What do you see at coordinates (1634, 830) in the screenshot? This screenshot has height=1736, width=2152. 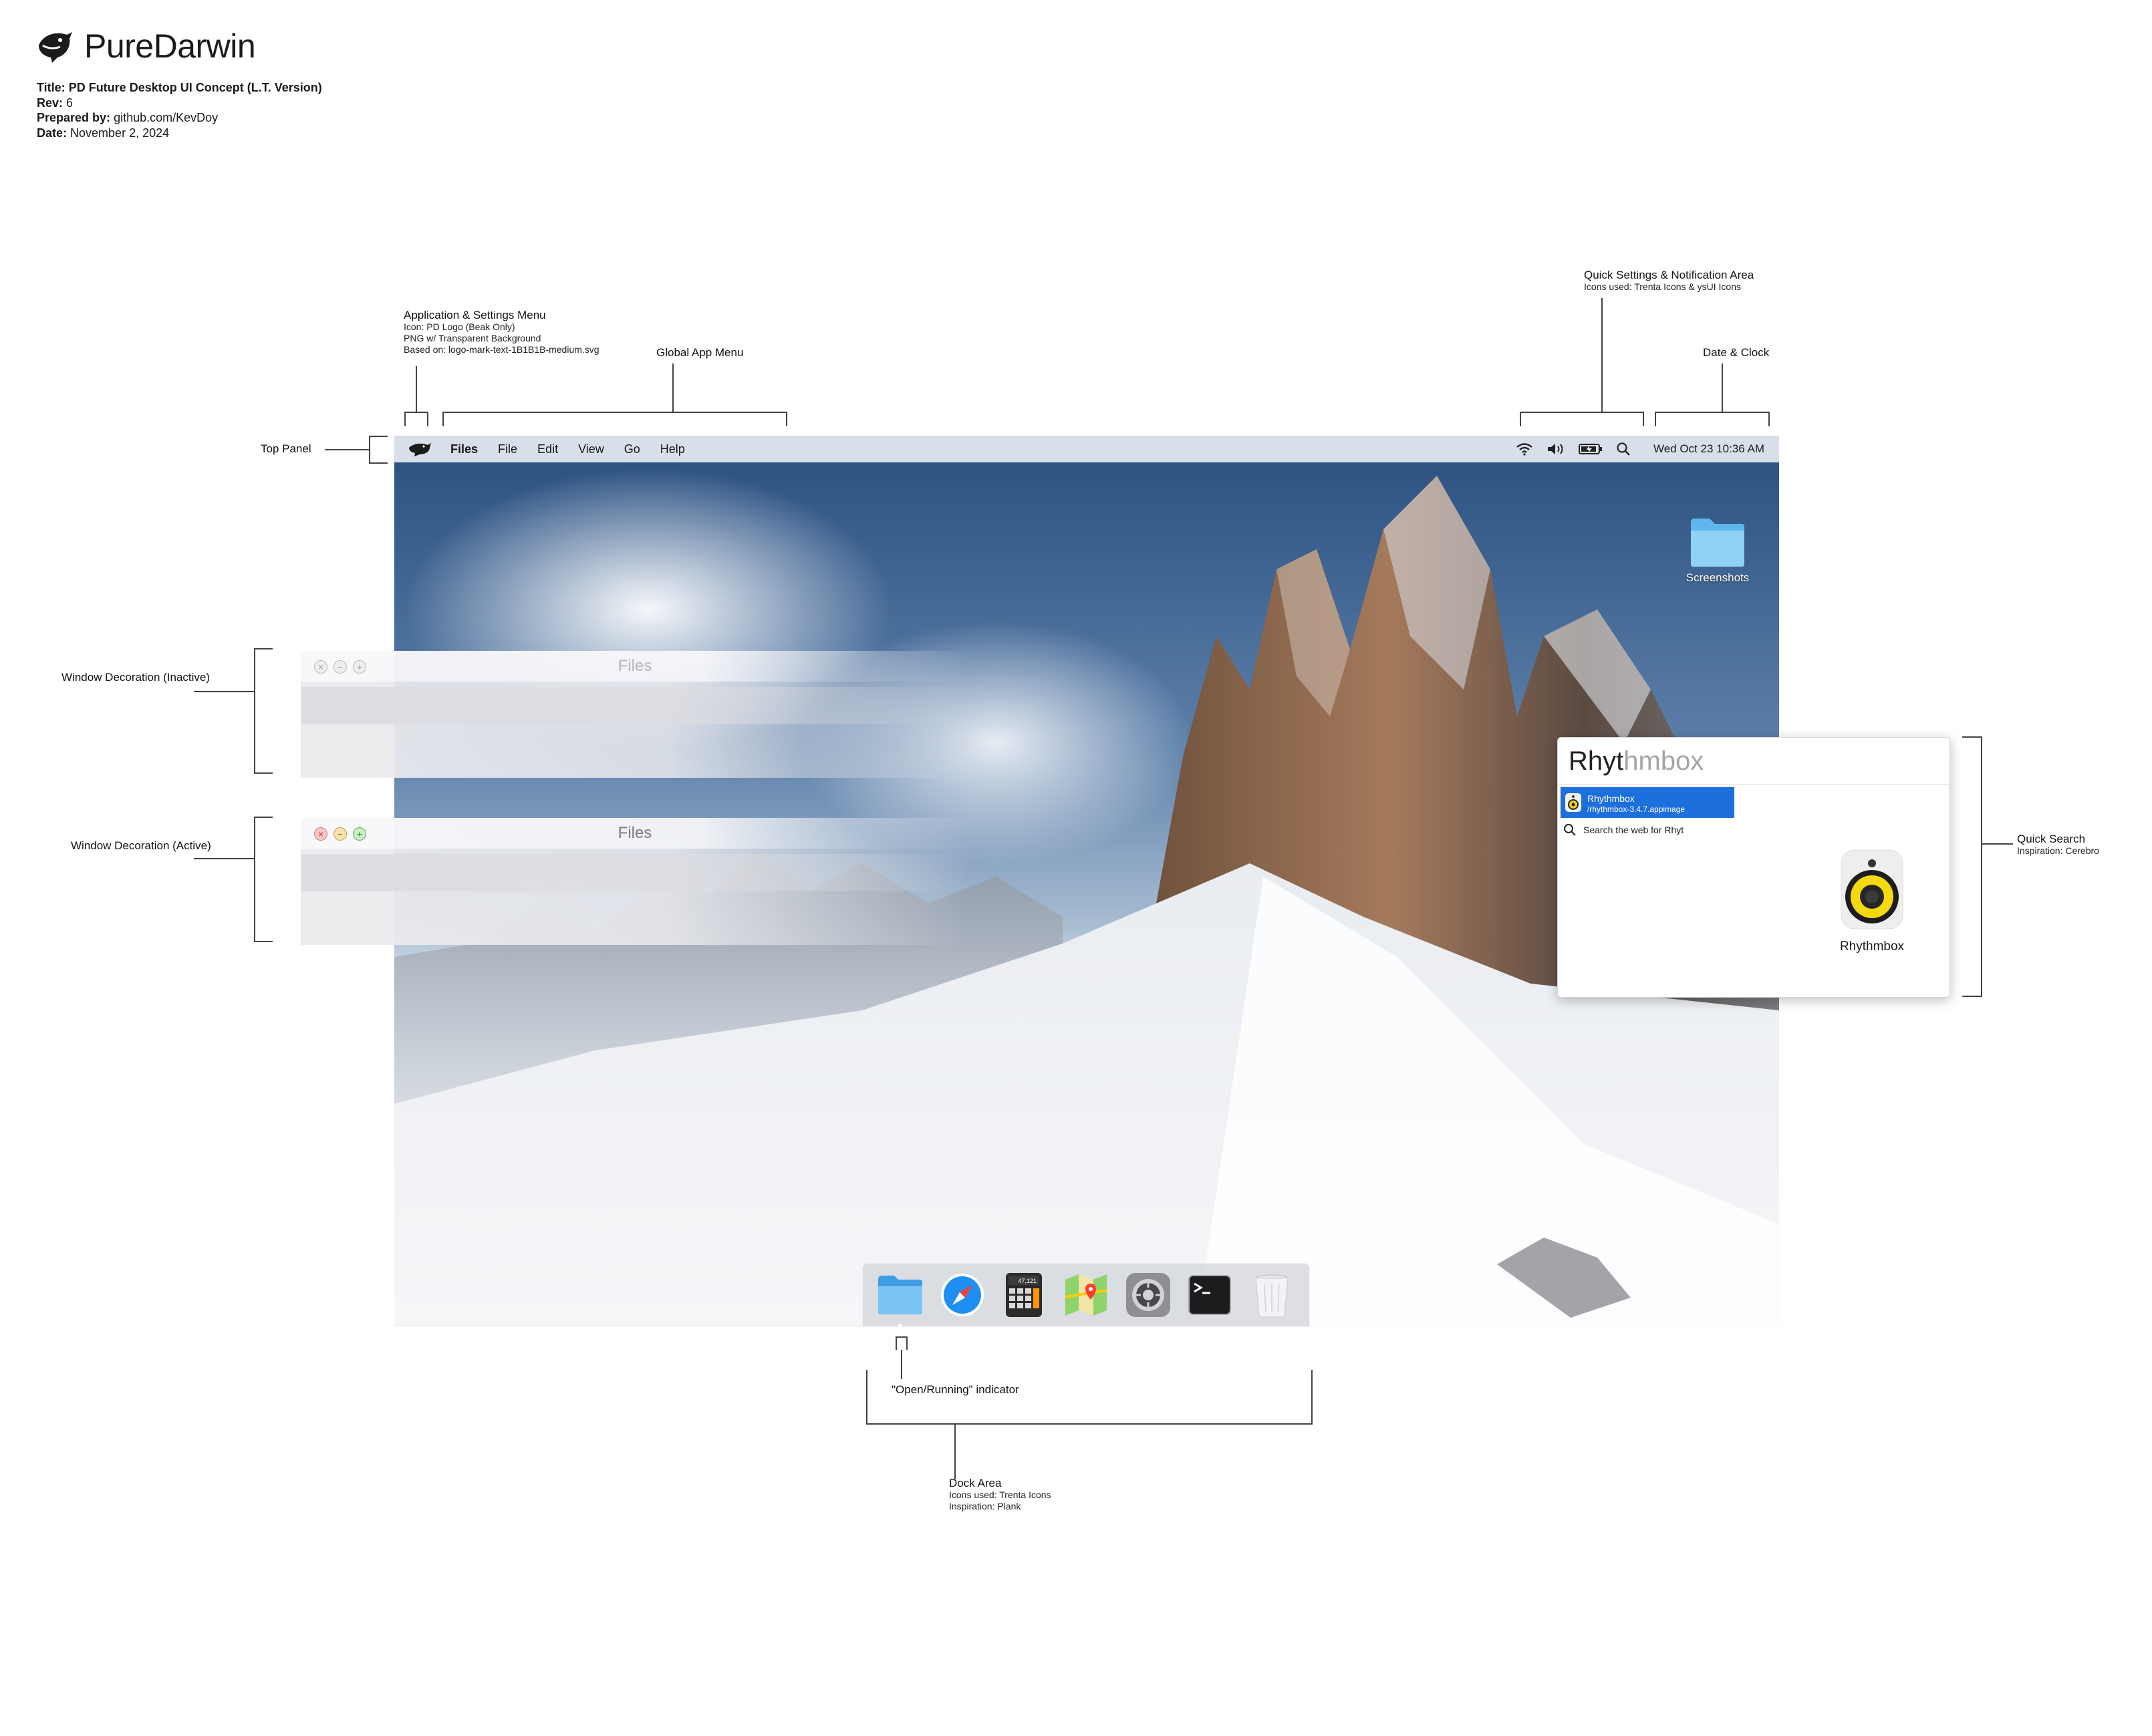 I see `web-search-label: Search the web for Rhyt` at bounding box center [1634, 830].